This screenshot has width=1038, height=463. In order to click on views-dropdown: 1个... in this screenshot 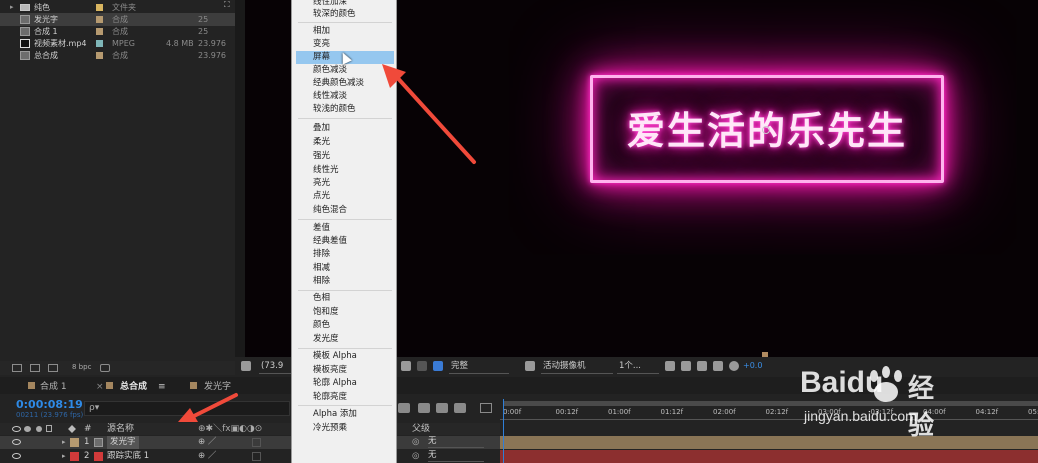, I will do `click(638, 366)`.